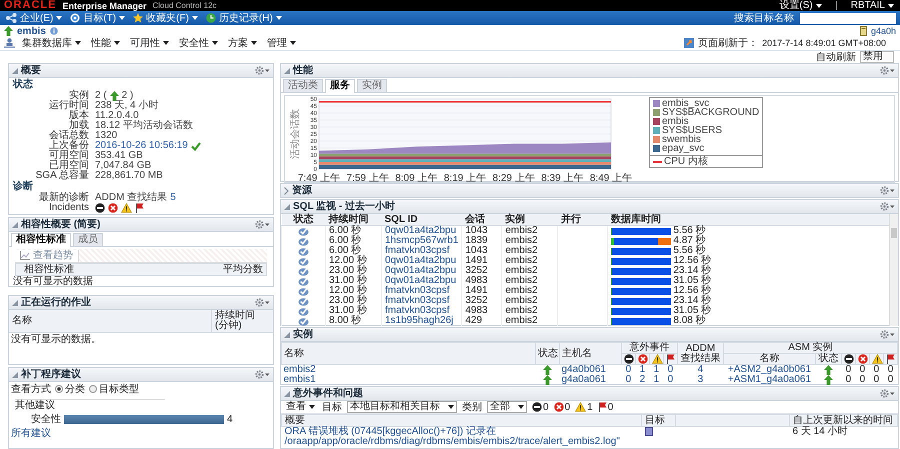 The height and width of the screenshot is (449, 900). Describe the element at coordinates (300, 407) in the screenshot. I see `view-menu: 查看` at that location.